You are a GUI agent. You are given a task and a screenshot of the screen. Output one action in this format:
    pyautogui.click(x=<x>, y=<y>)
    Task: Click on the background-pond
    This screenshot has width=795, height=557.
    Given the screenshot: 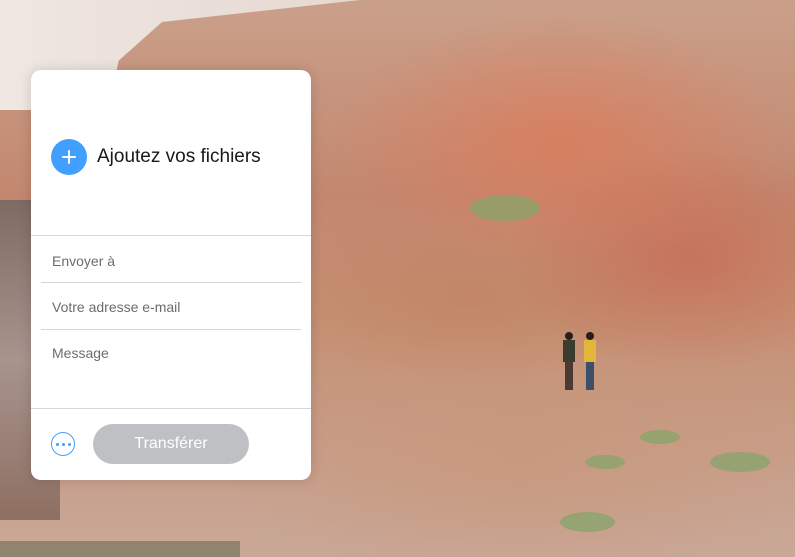 What is the action you would take?
    pyautogui.click(x=120, y=549)
    